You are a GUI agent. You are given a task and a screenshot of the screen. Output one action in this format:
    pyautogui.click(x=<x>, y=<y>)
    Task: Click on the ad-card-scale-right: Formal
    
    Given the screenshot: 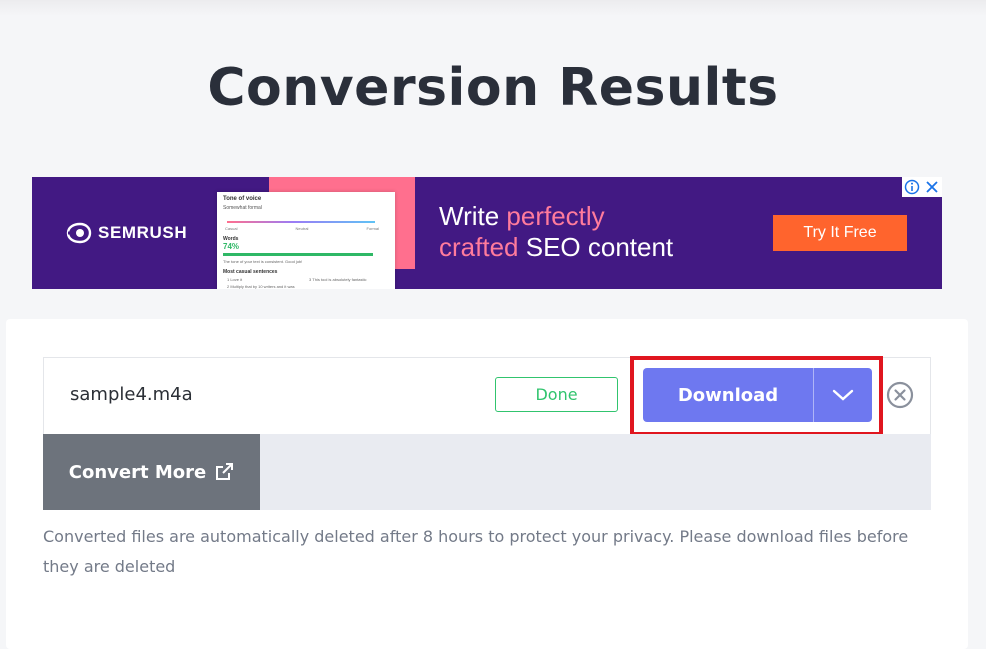 What is the action you would take?
    pyautogui.click(x=372, y=228)
    